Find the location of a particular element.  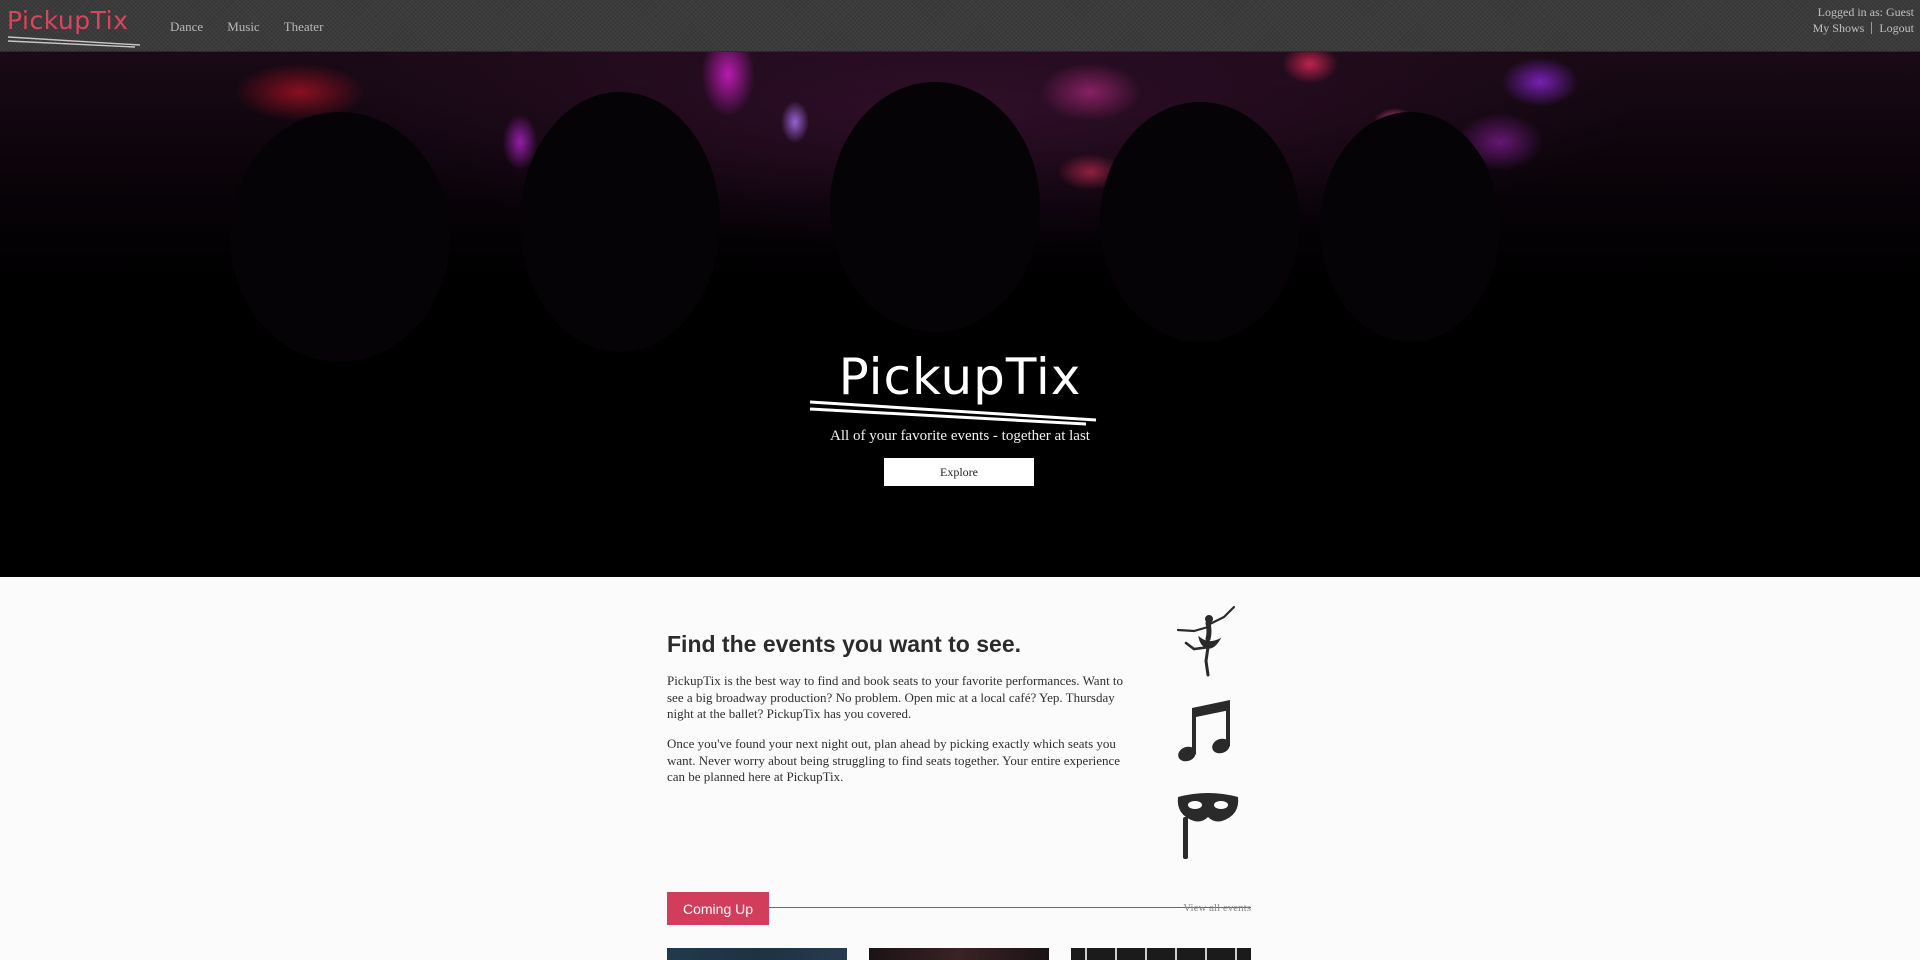

main-nav: Dance Music Theater is located at coordinates (246, 27).